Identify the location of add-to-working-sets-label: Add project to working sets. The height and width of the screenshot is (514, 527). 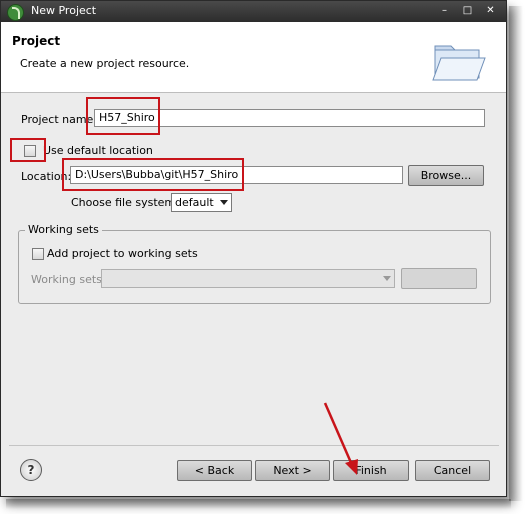
(122, 253).